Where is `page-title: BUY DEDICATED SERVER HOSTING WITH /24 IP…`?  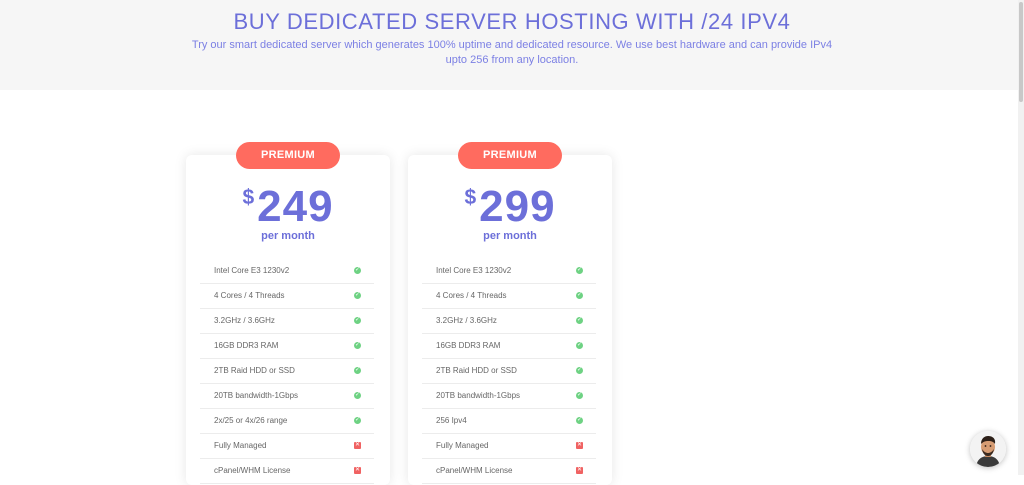
page-title: BUY DEDICATED SERVER HOSTING WITH /24 IP… is located at coordinates (512, 21).